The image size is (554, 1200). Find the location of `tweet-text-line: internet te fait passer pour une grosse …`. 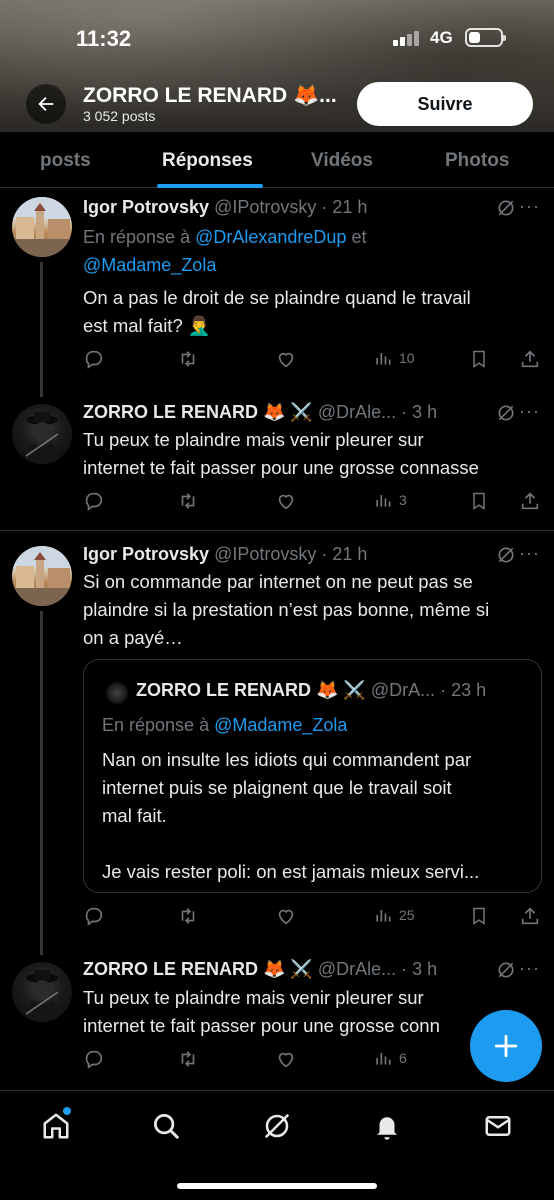

tweet-text-line: internet te fait passer pour une grosse … is located at coordinates (281, 467).